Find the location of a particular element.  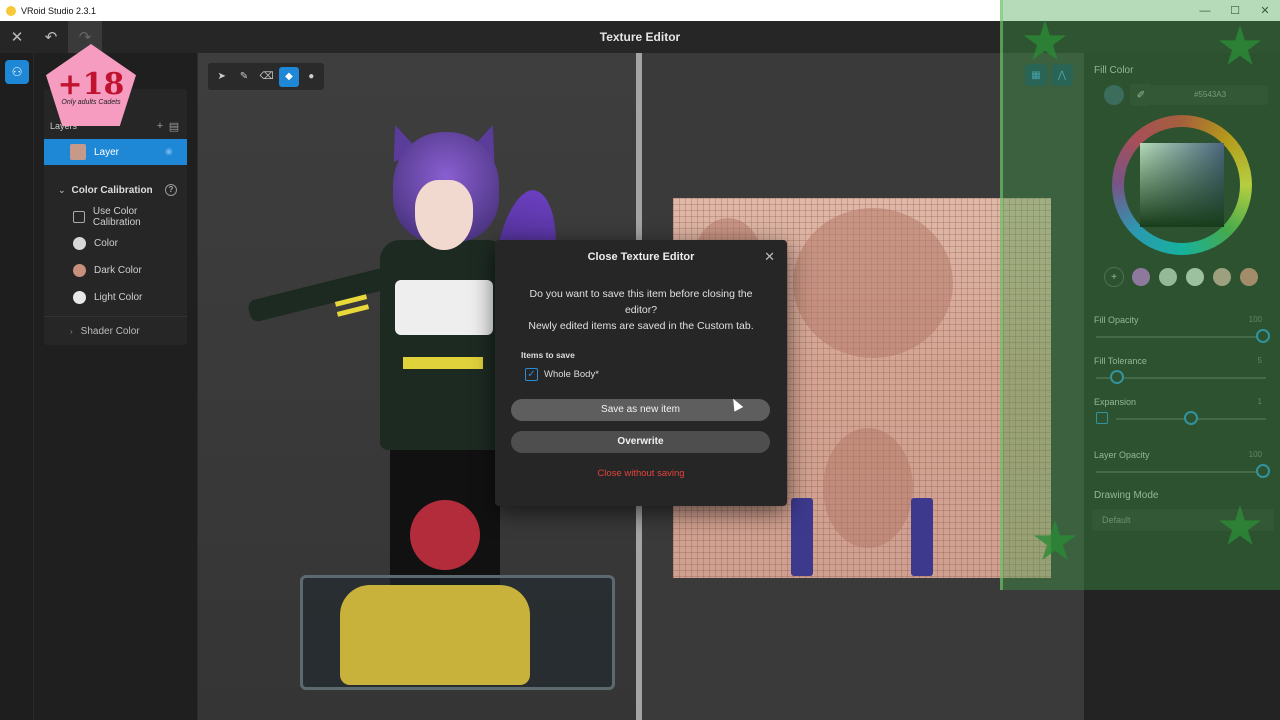

add-swatch-button: + is located at coordinates (1114, 277).